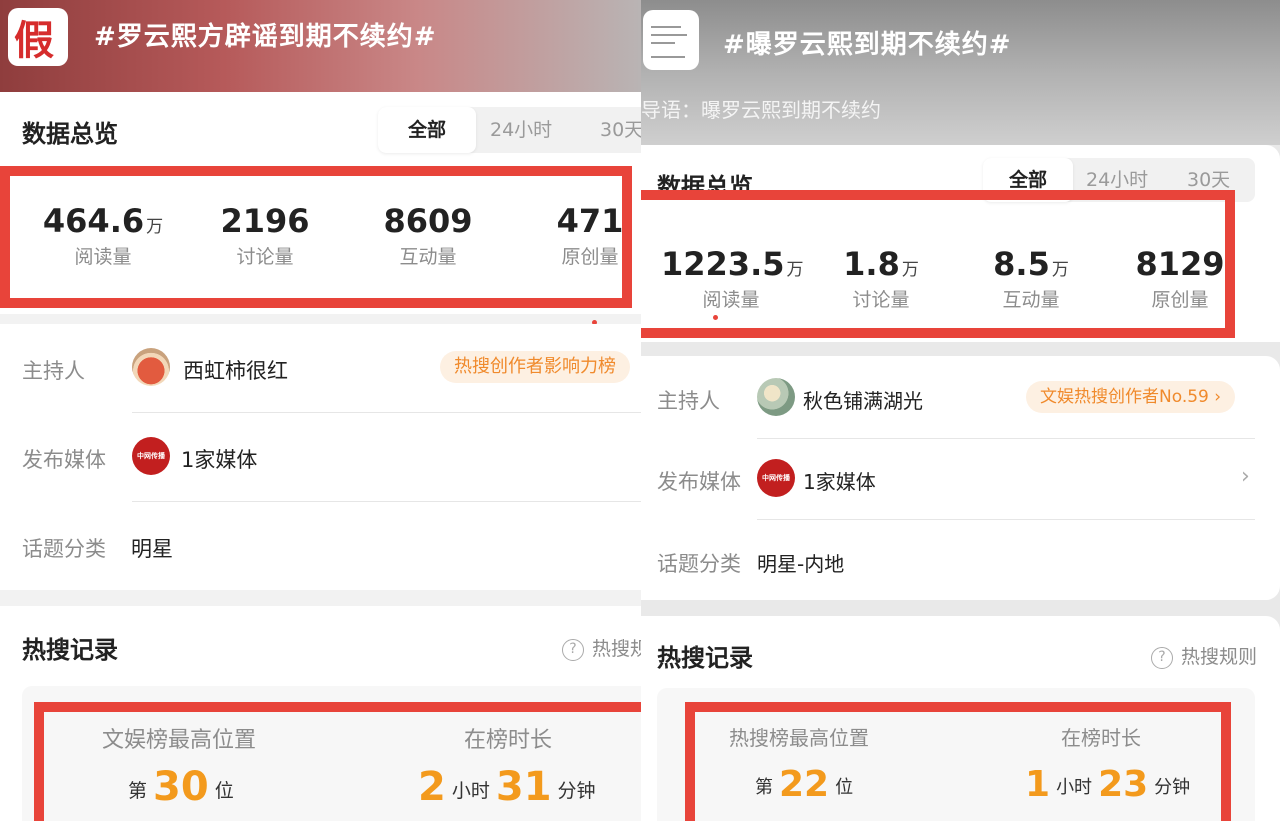 The height and width of the screenshot is (821, 1280). Describe the element at coordinates (535, 367) in the screenshot. I see `host-rank-badge: 热搜创作者影响力榜` at that location.